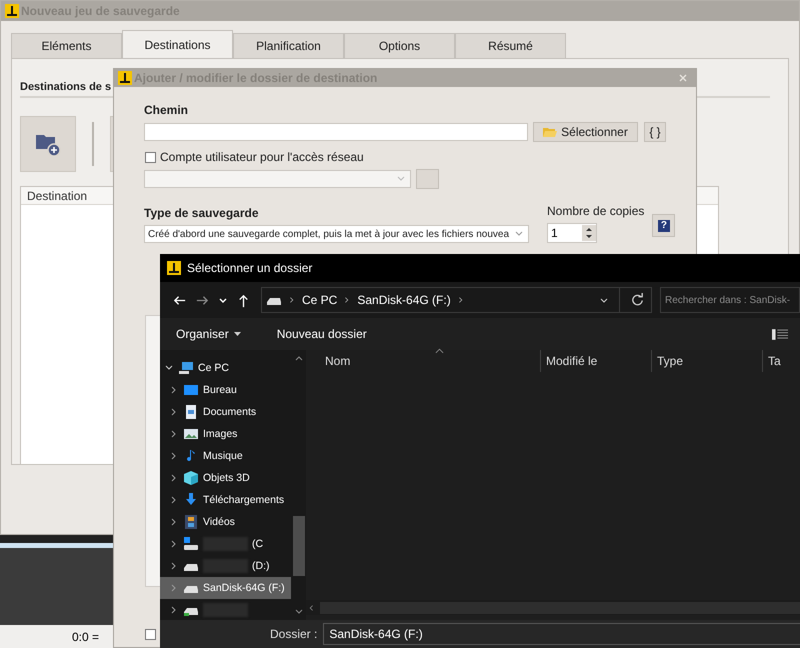 The height and width of the screenshot is (648, 800). I want to click on tree-item-label: Musique, so click(223, 456).